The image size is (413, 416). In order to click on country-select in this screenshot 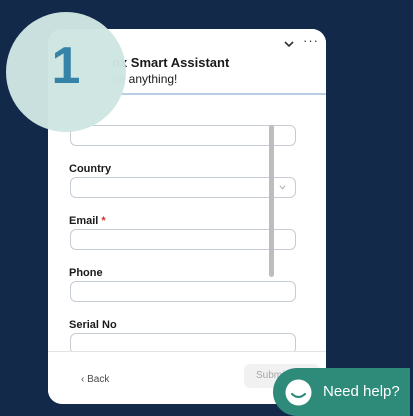, I will do `click(183, 187)`.